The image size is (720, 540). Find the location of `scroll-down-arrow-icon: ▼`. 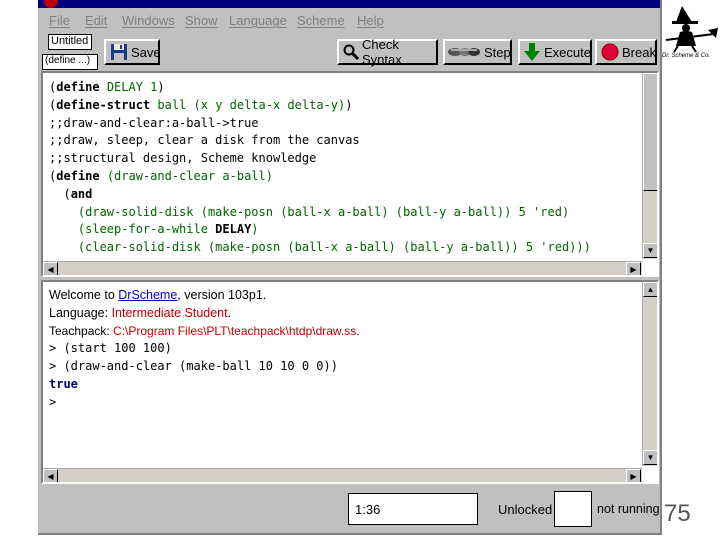

scroll-down-arrow-icon: ▼ is located at coordinates (650, 250).